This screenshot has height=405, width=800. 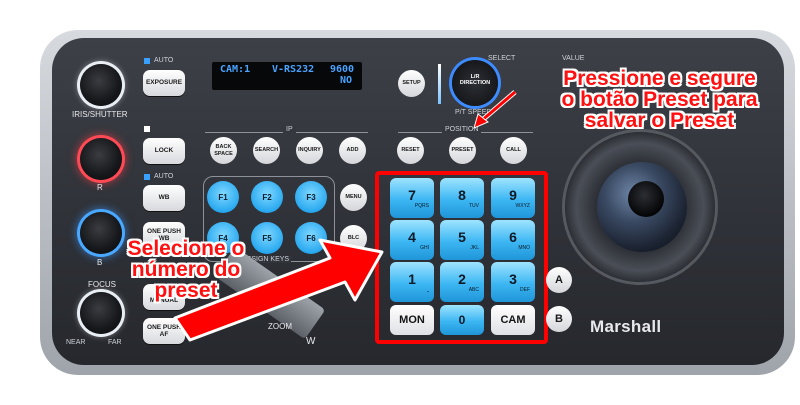 I want to click on keypad-instruction-line3: preset, so click(x=186, y=290).